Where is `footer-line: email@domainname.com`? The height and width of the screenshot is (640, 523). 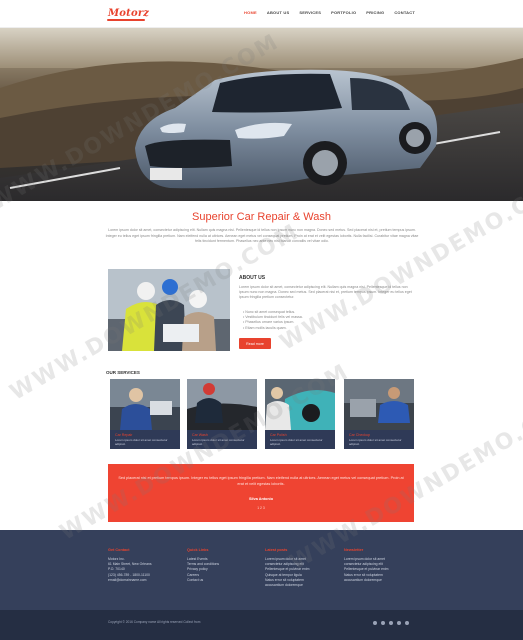
footer-line: email@domainname.com is located at coordinates (145, 580).